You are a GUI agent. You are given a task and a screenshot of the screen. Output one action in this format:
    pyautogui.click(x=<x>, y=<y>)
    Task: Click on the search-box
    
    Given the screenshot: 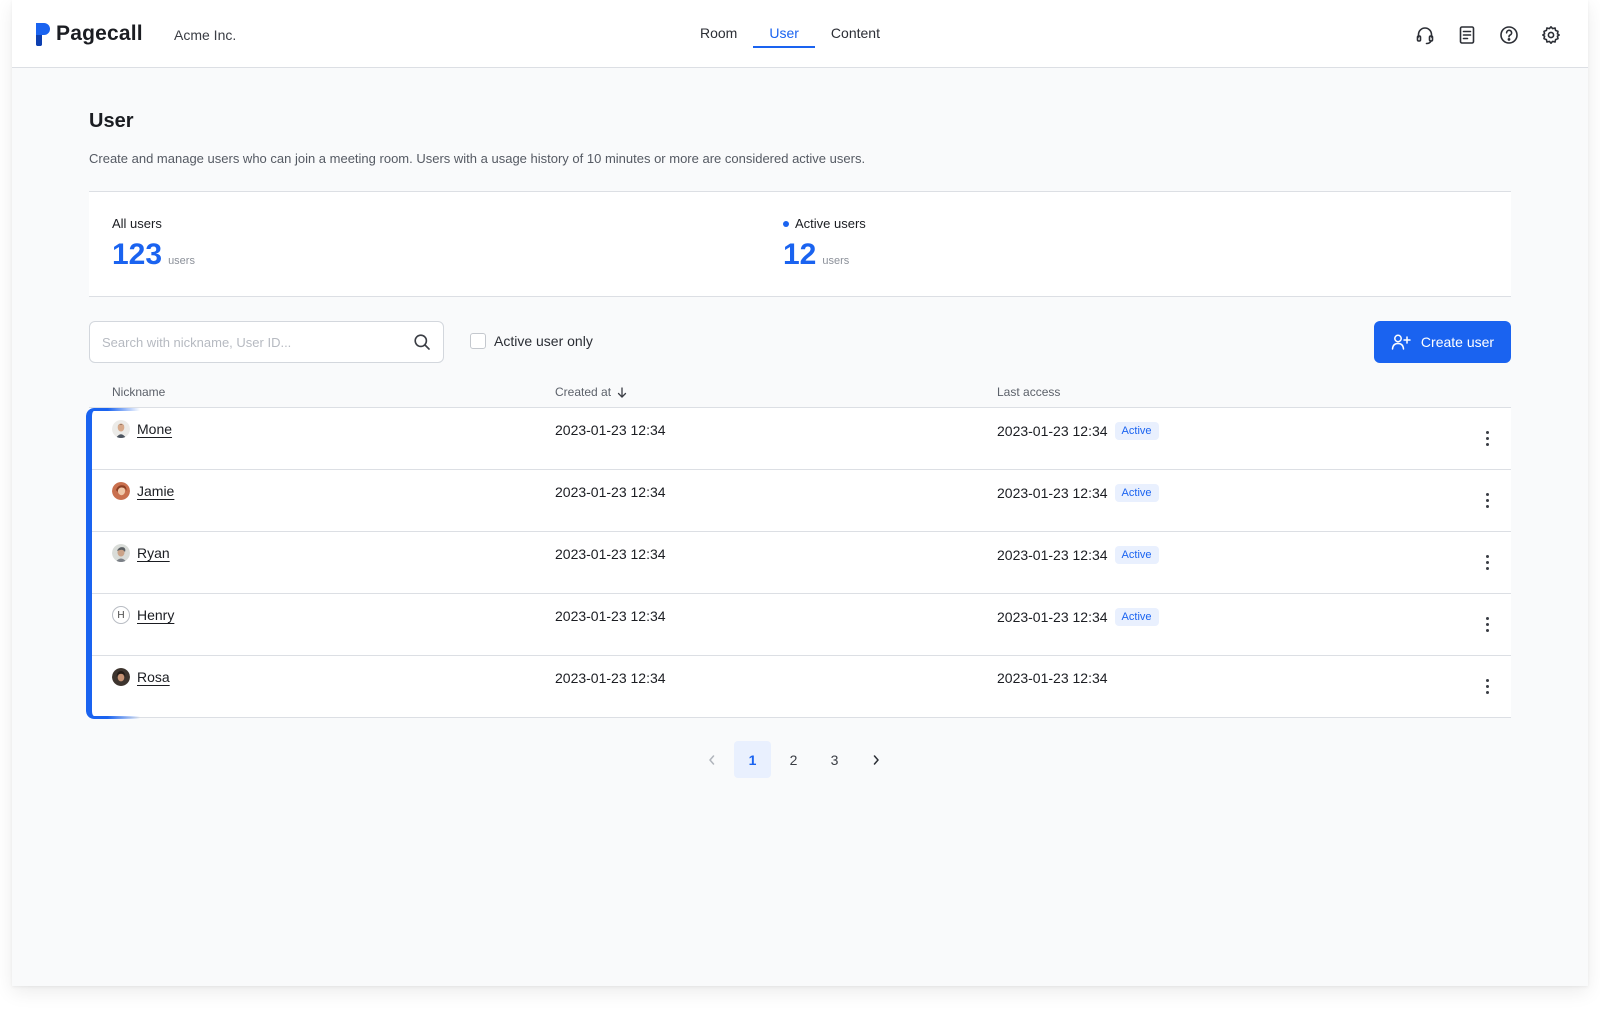 What is the action you would take?
    pyautogui.click(x=266, y=342)
    